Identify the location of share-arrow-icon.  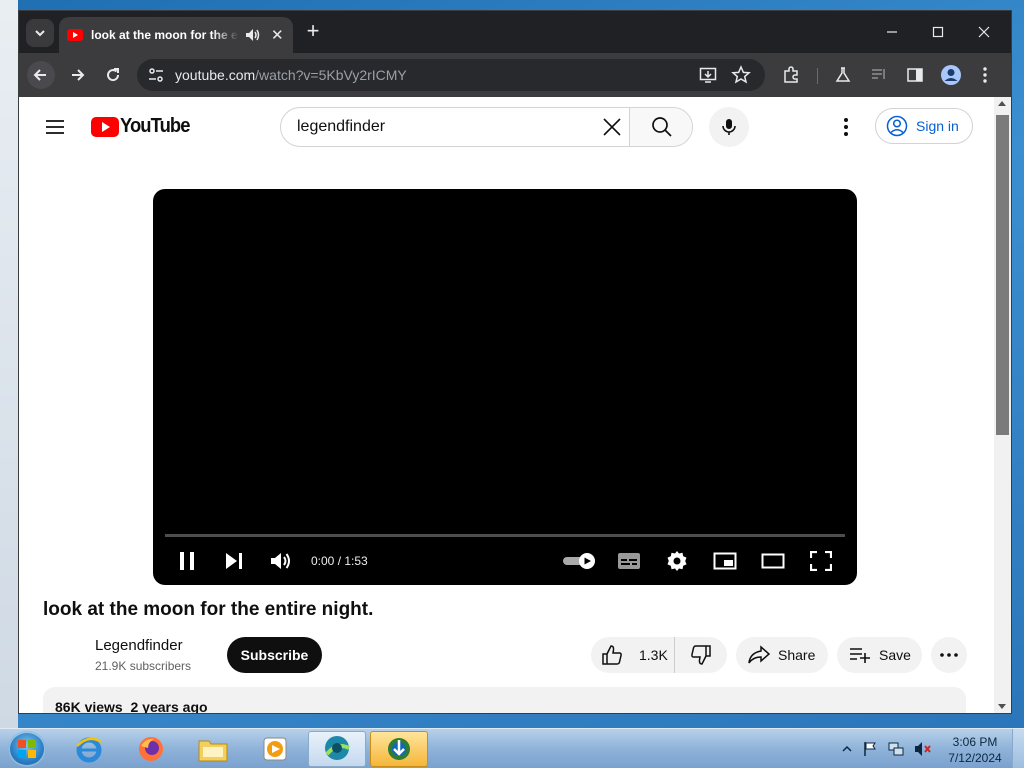
(759, 654).